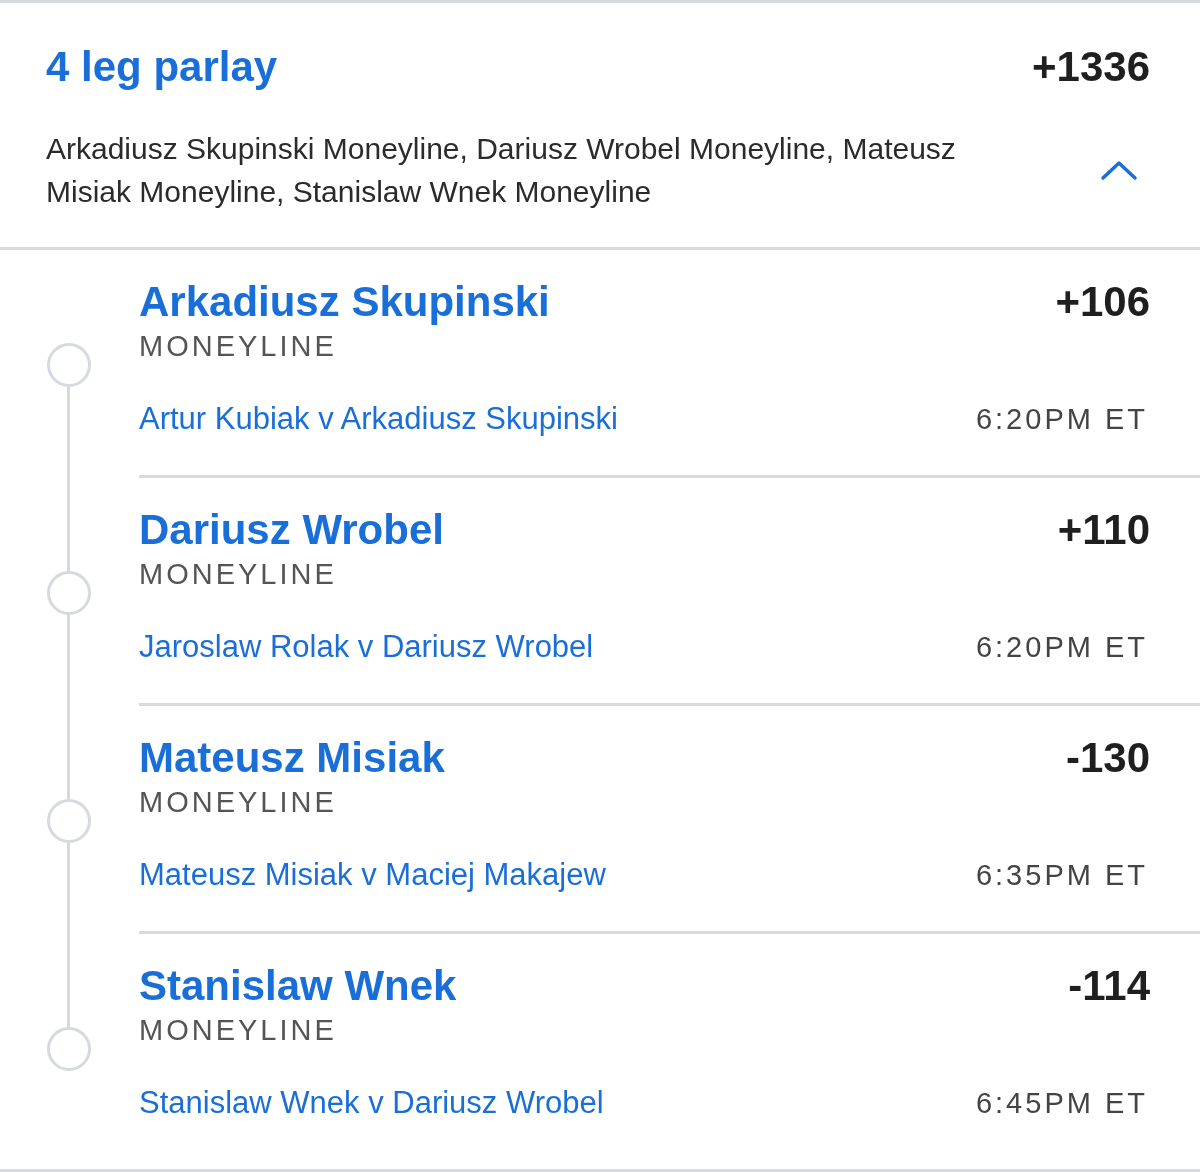  I want to click on collapse-button, so click(1119, 170).